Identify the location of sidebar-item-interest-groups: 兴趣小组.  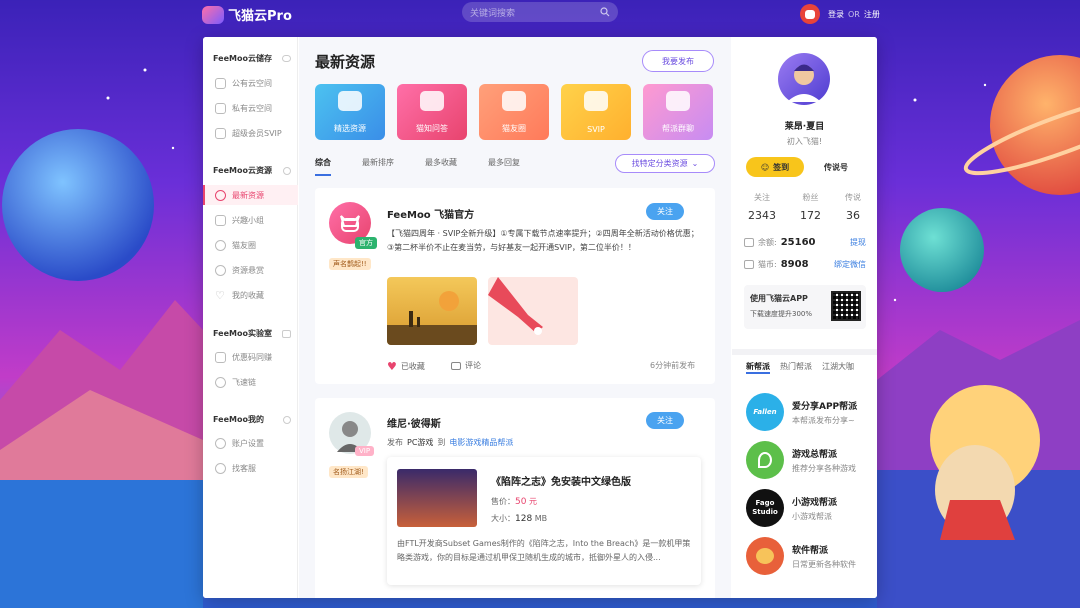
(250, 220).